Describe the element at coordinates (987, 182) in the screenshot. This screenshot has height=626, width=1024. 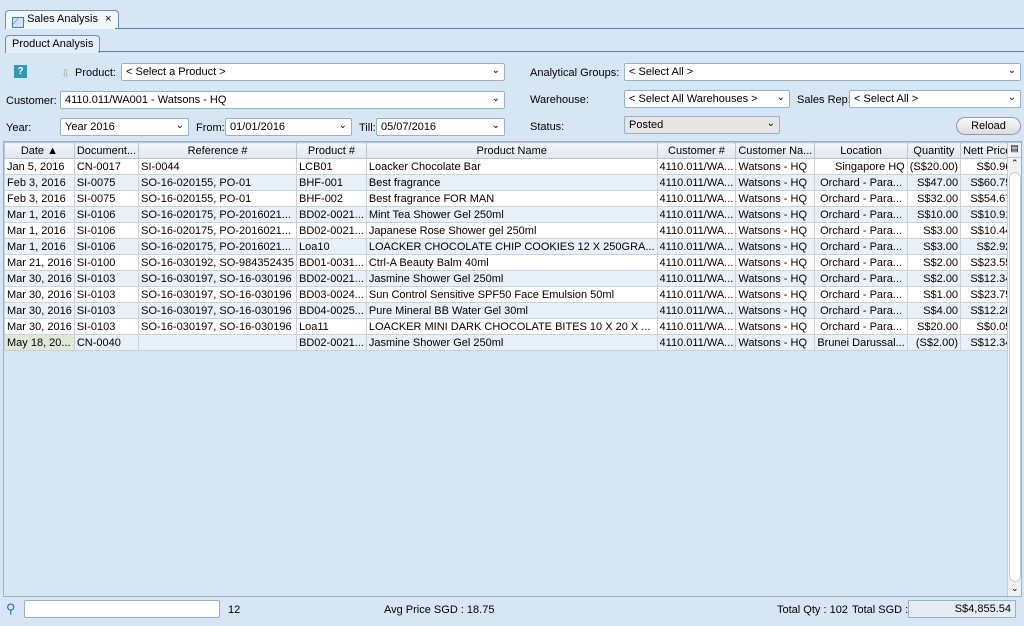
I see `cell-nett-price: S$60.75` at that location.